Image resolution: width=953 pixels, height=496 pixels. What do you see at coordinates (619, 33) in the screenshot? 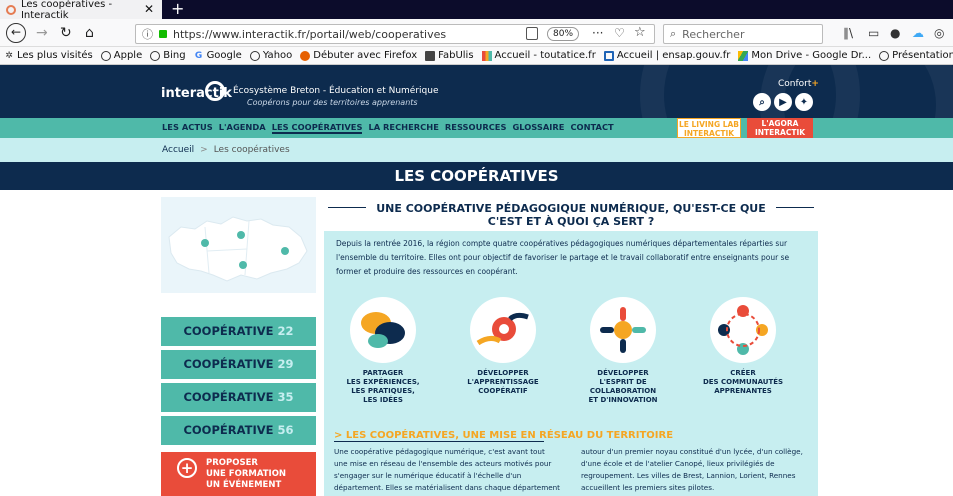
I see `pocket-icon: ♡` at bounding box center [619, 33].